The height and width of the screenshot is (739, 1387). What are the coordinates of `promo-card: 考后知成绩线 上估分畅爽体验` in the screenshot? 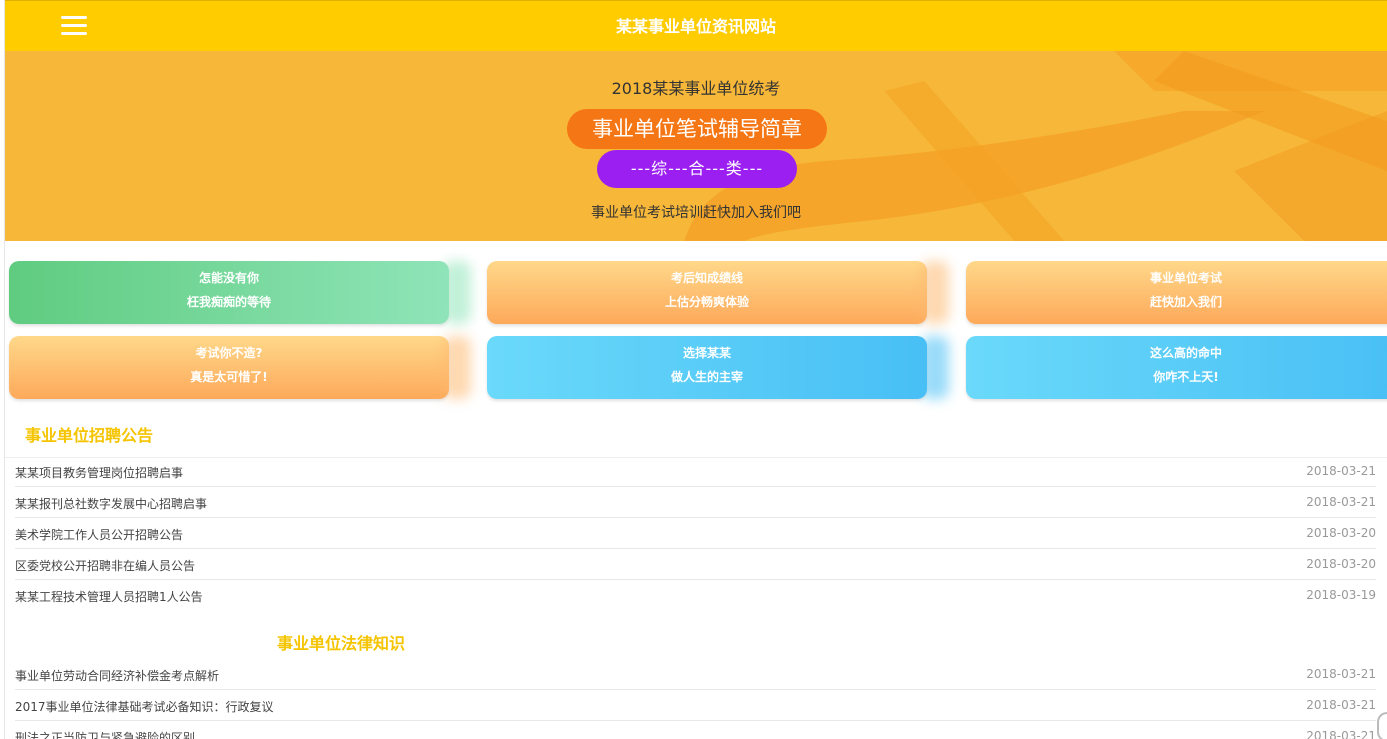 It's located at (707, 292).